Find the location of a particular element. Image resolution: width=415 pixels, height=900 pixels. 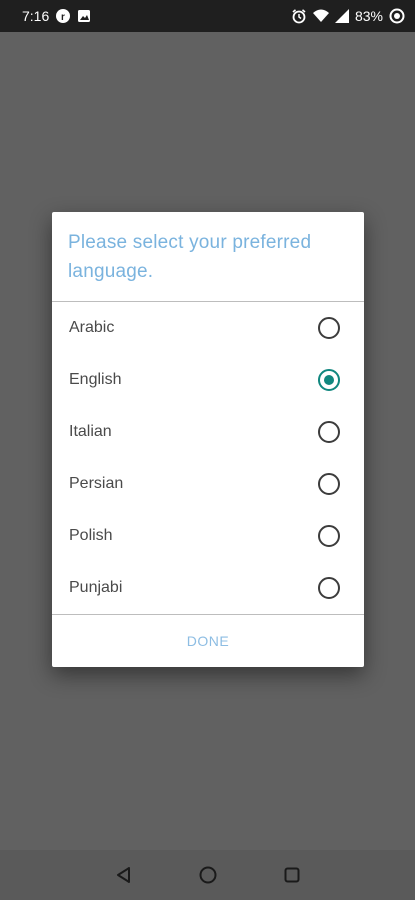

language-option-italian: Italian is located at coordinates (208, 432).